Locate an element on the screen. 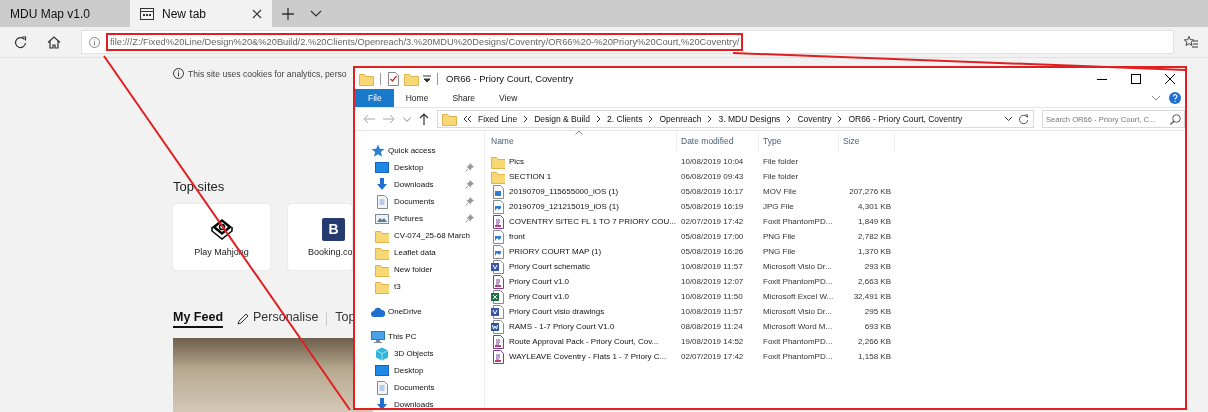 This screenshot has height=412, width=1208. date-cell-text: 05/08/2019 16:19 is located at coordinates (712, 206).